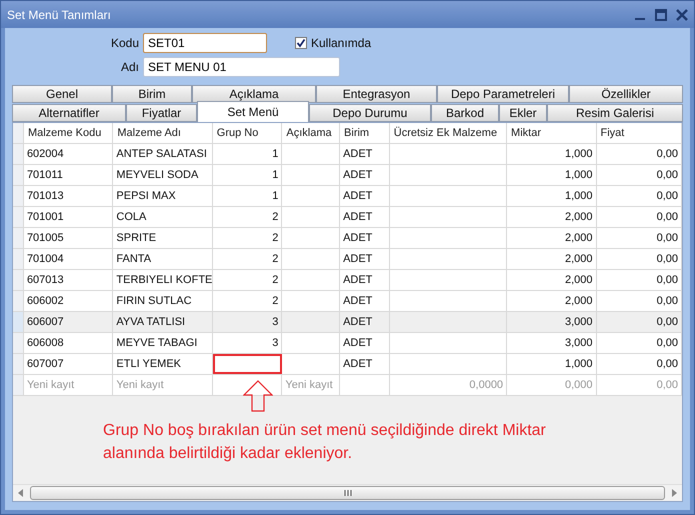  What do you see at coordinates (615, 113) in the screenshot?
I see `tab: Resim Galerisi` at bounding box center [615, 113].